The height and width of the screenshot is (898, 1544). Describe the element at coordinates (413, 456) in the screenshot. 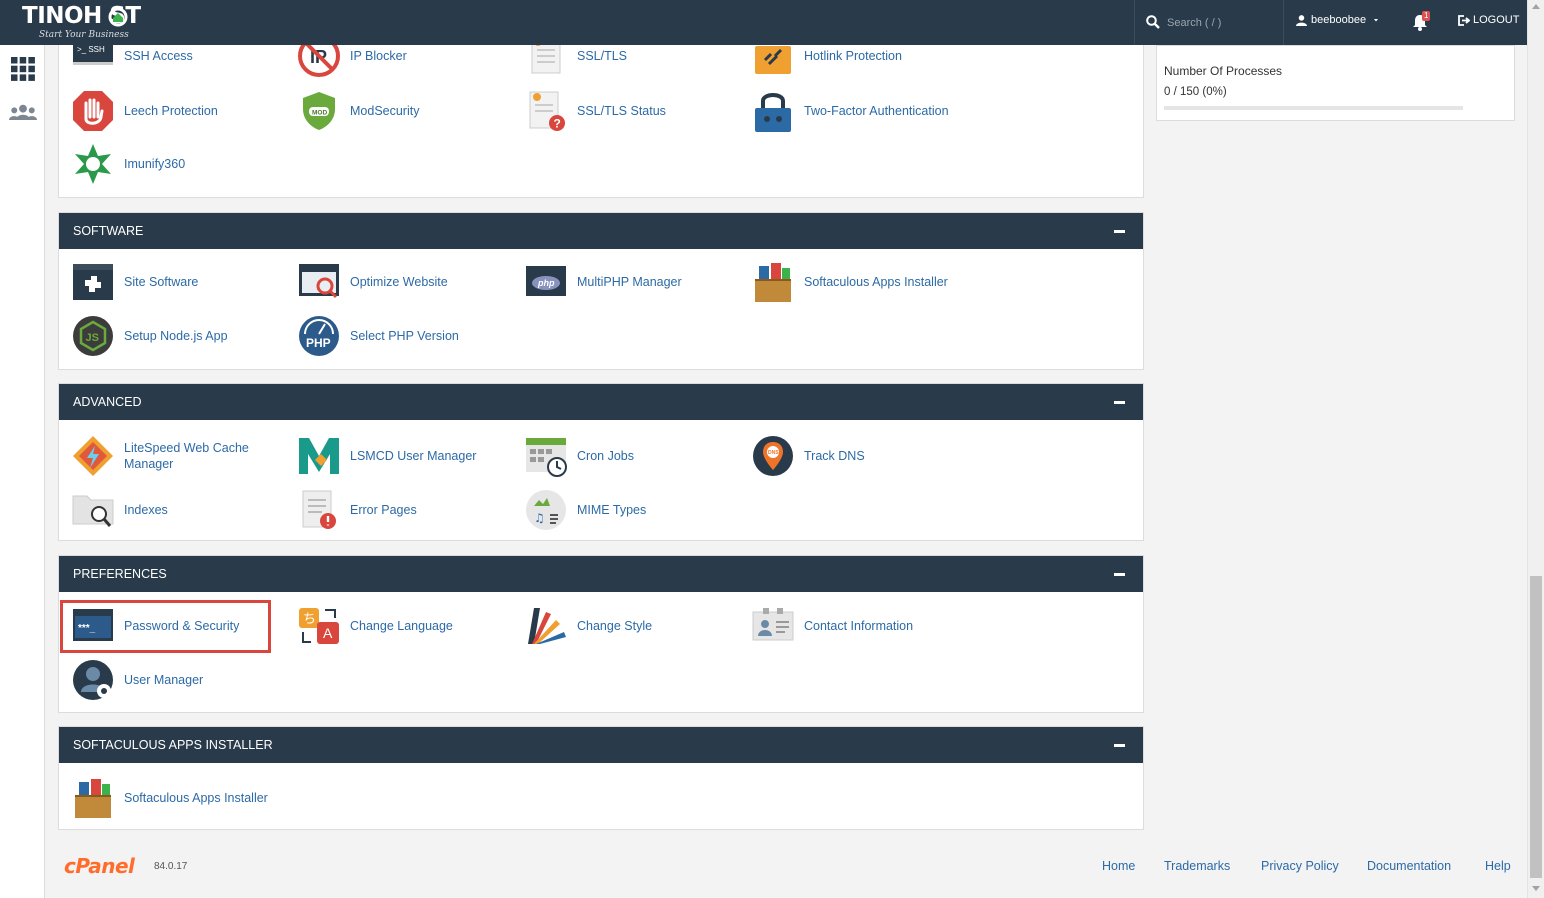

I see `tool-label: LSMCD User Manager` at that location.